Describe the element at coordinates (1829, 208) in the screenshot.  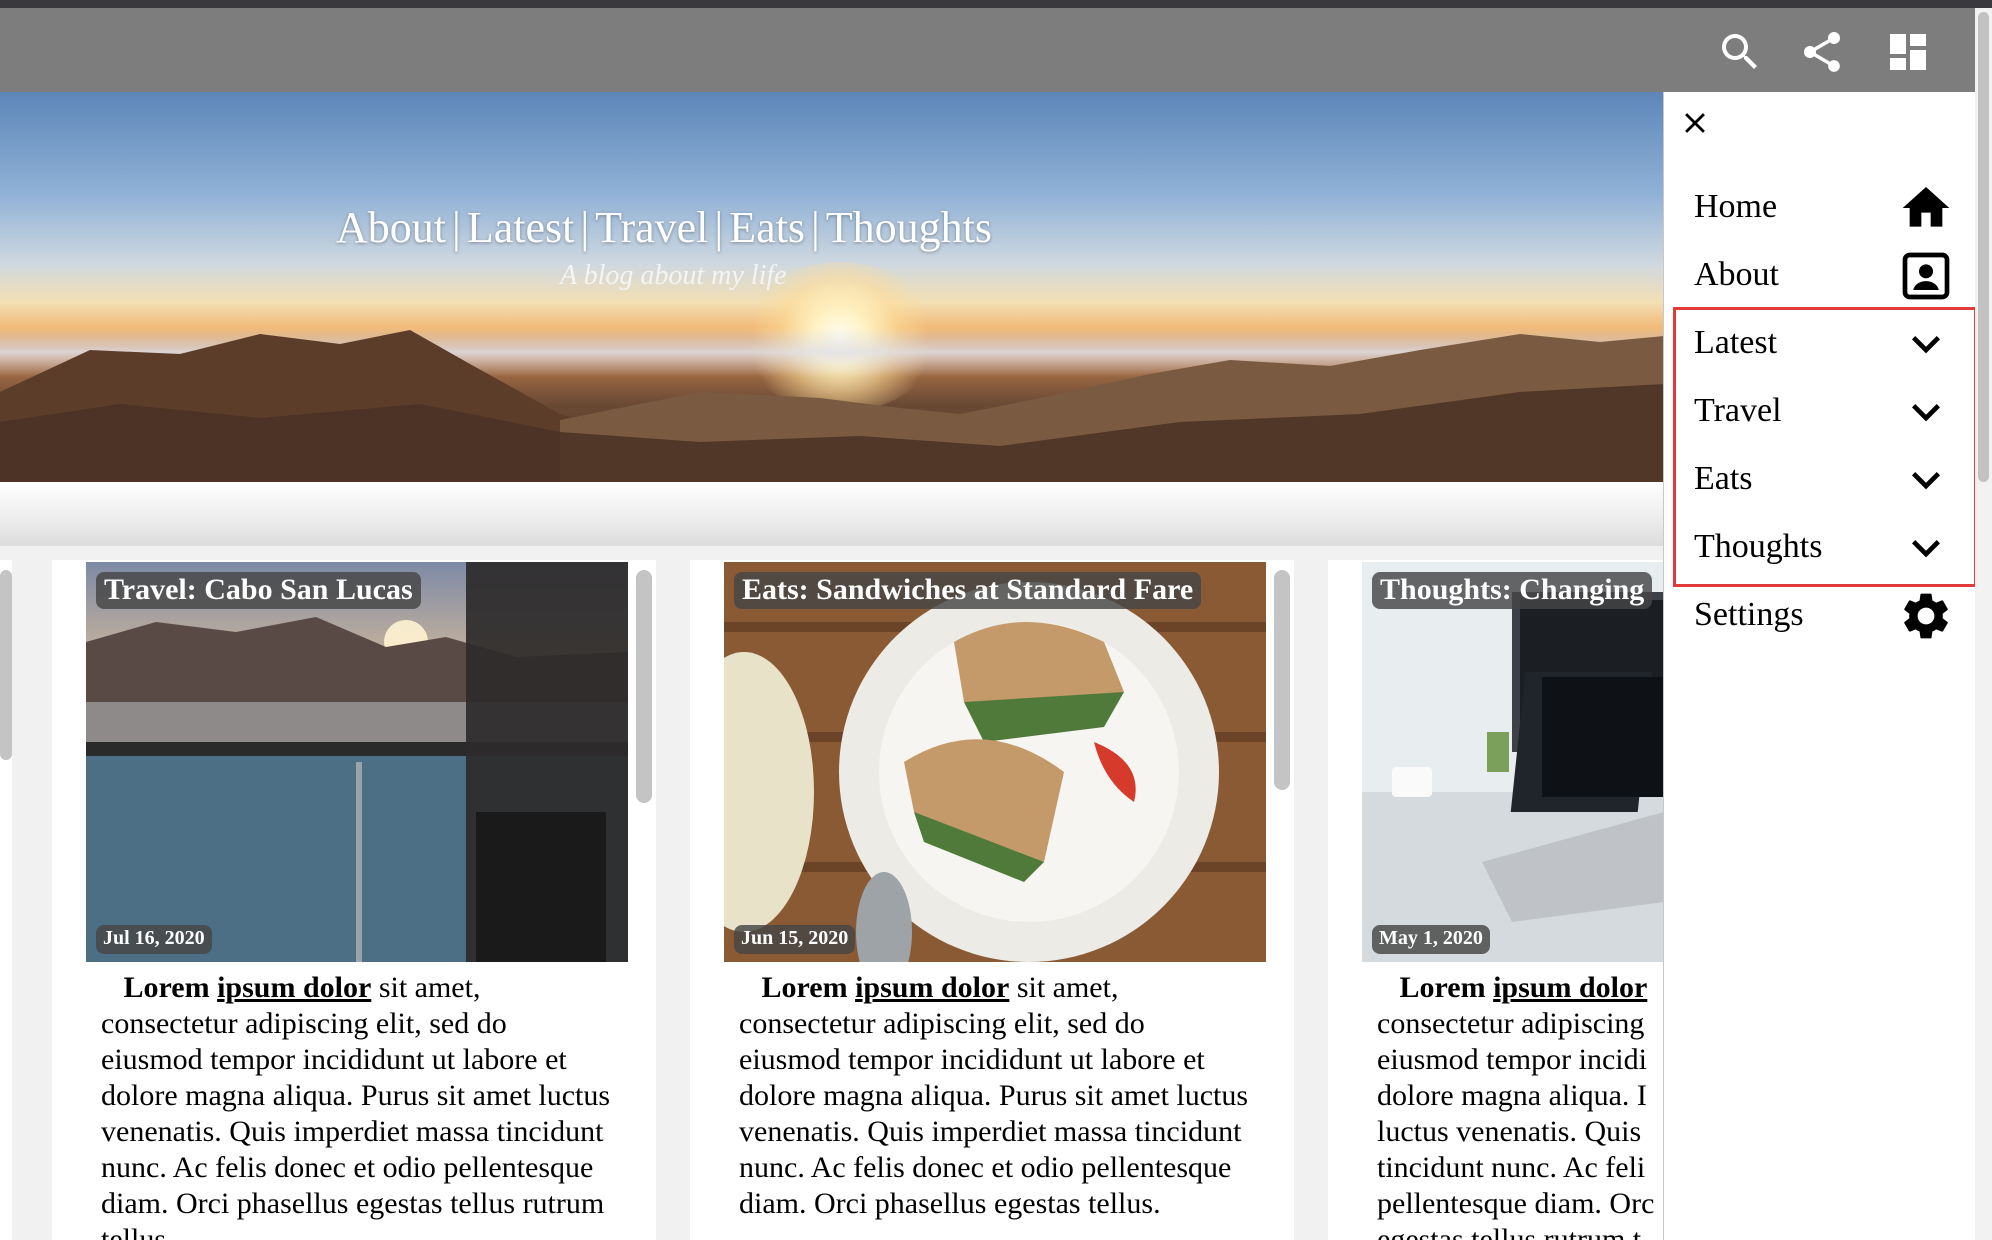
I see `drawer-item-home: Home` at that location.